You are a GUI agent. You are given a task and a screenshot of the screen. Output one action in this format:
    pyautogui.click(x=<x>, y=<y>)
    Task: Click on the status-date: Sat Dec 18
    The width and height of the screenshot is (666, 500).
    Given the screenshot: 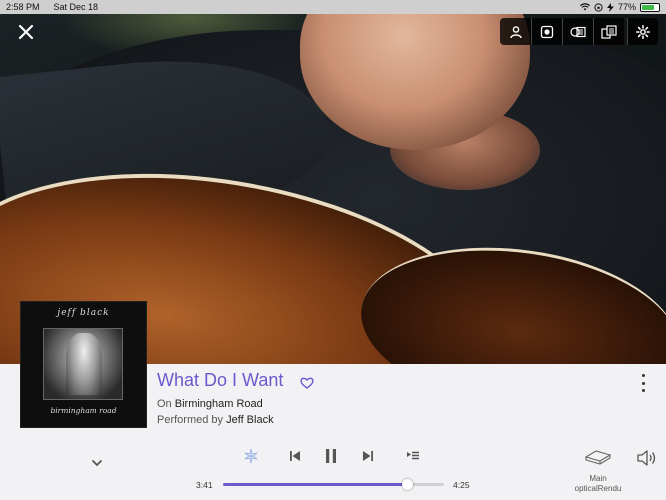 What is the action you would take?
    pyautogui.click(x=76, y=7)
    